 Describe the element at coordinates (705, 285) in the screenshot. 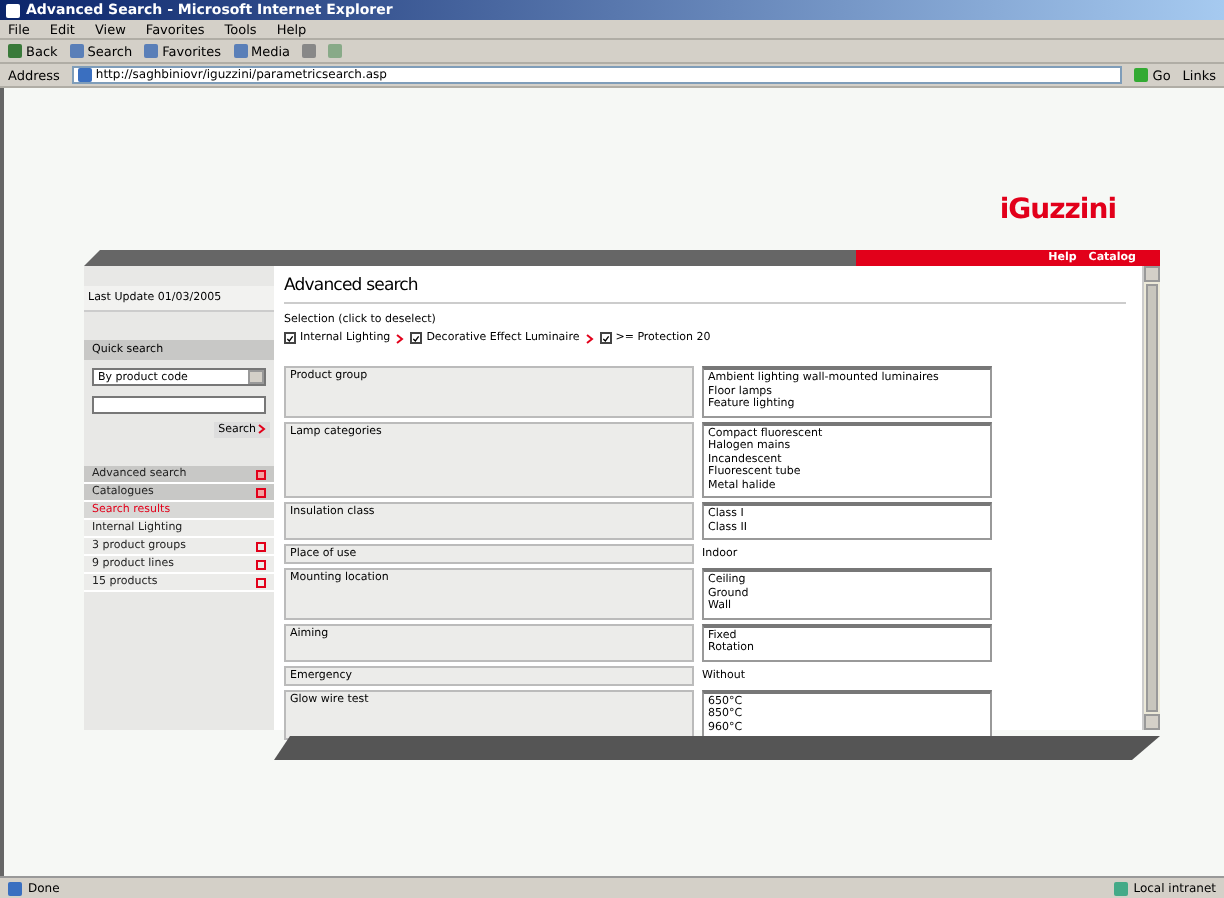

I see `page-title: Advanced search` at that location.